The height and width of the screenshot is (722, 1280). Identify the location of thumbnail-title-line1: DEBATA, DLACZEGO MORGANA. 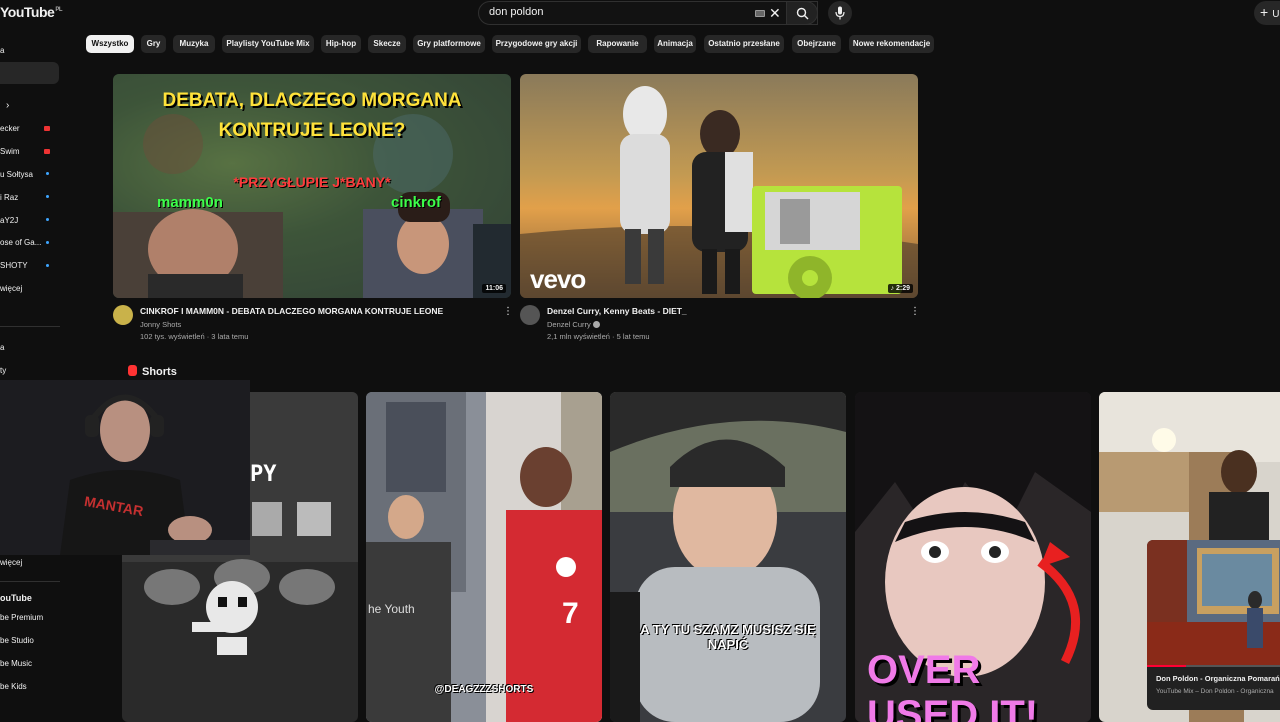
(312, 100).